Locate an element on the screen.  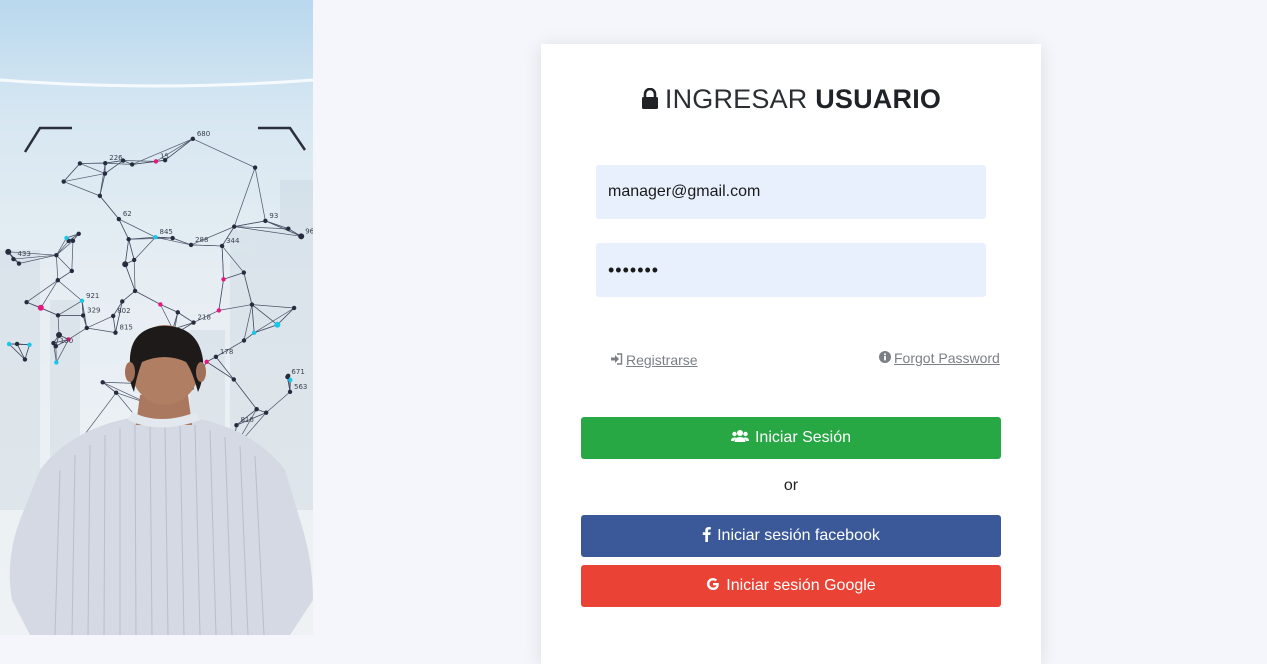
login-button-label: Iniciar Sesión is located at coordinates (803, 438).